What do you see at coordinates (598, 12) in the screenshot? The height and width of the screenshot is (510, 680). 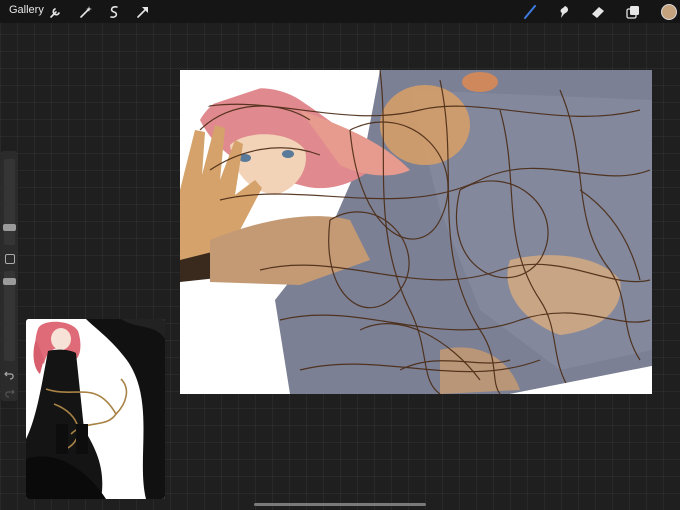 I see `eraser-icon` at bounding box center [598, 12].